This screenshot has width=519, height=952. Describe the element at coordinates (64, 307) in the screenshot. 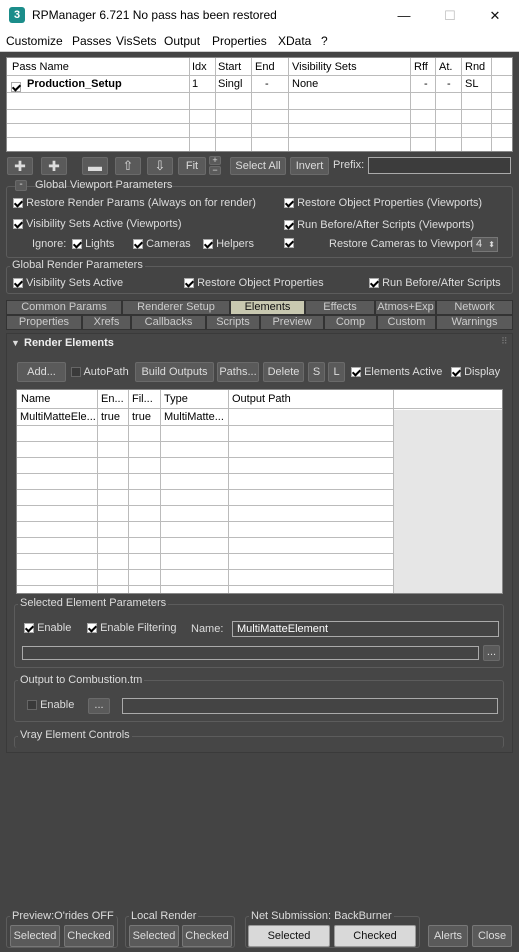

I see `tab-common-params: Common Params` at that location.